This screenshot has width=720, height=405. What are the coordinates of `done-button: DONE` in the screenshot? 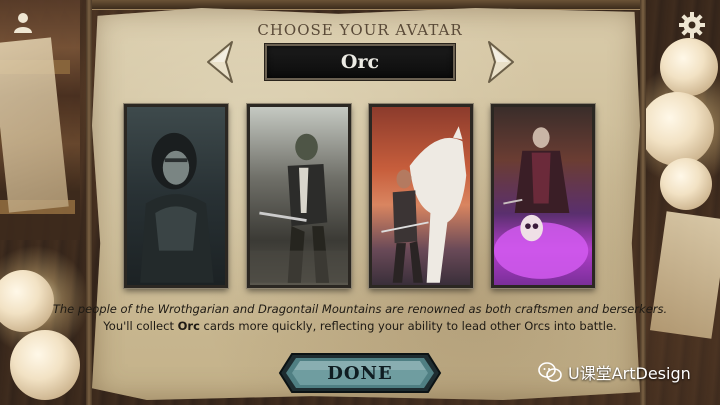 It's located at (360, 373).